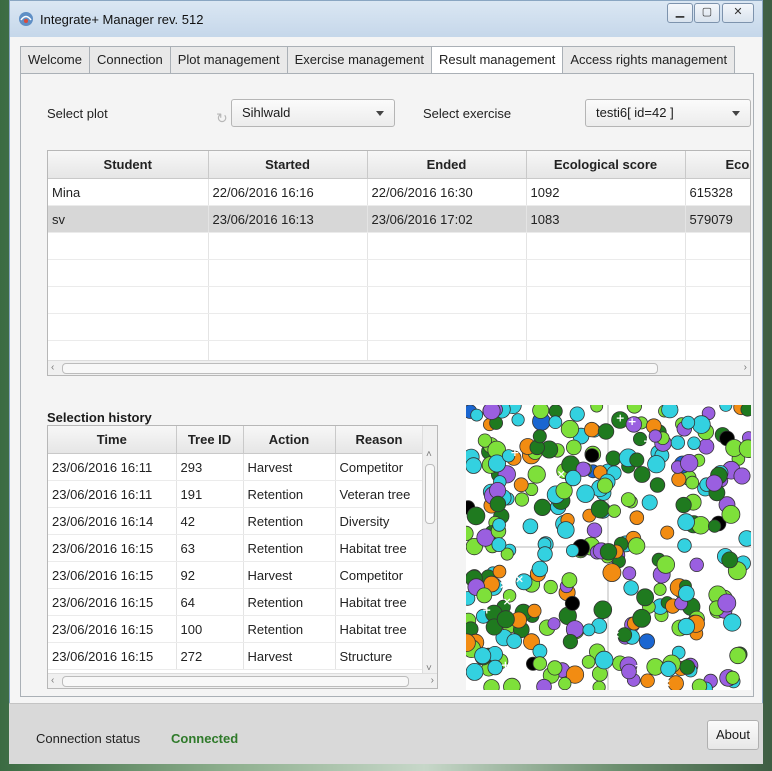  I want to click on tree-map-plot: +×+×+×+×+×+×+×, so click(608, 547).